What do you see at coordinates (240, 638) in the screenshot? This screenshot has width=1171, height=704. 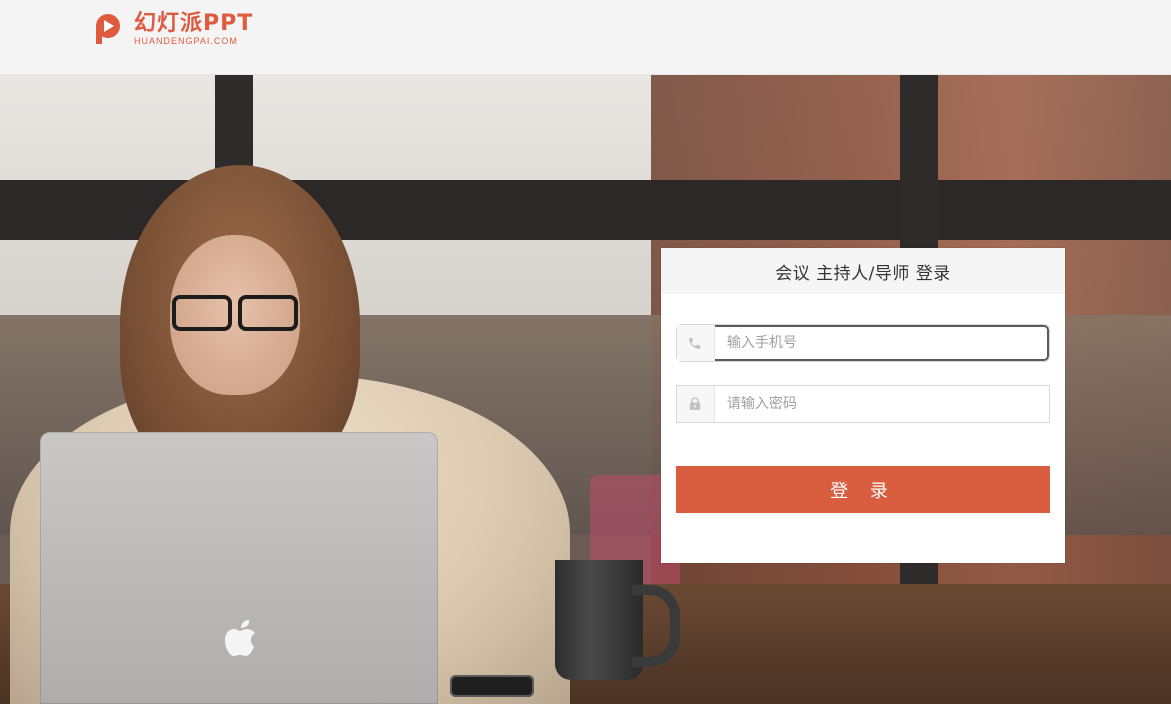 I see `apple-logo-icon` at bounding box center [240, 638].